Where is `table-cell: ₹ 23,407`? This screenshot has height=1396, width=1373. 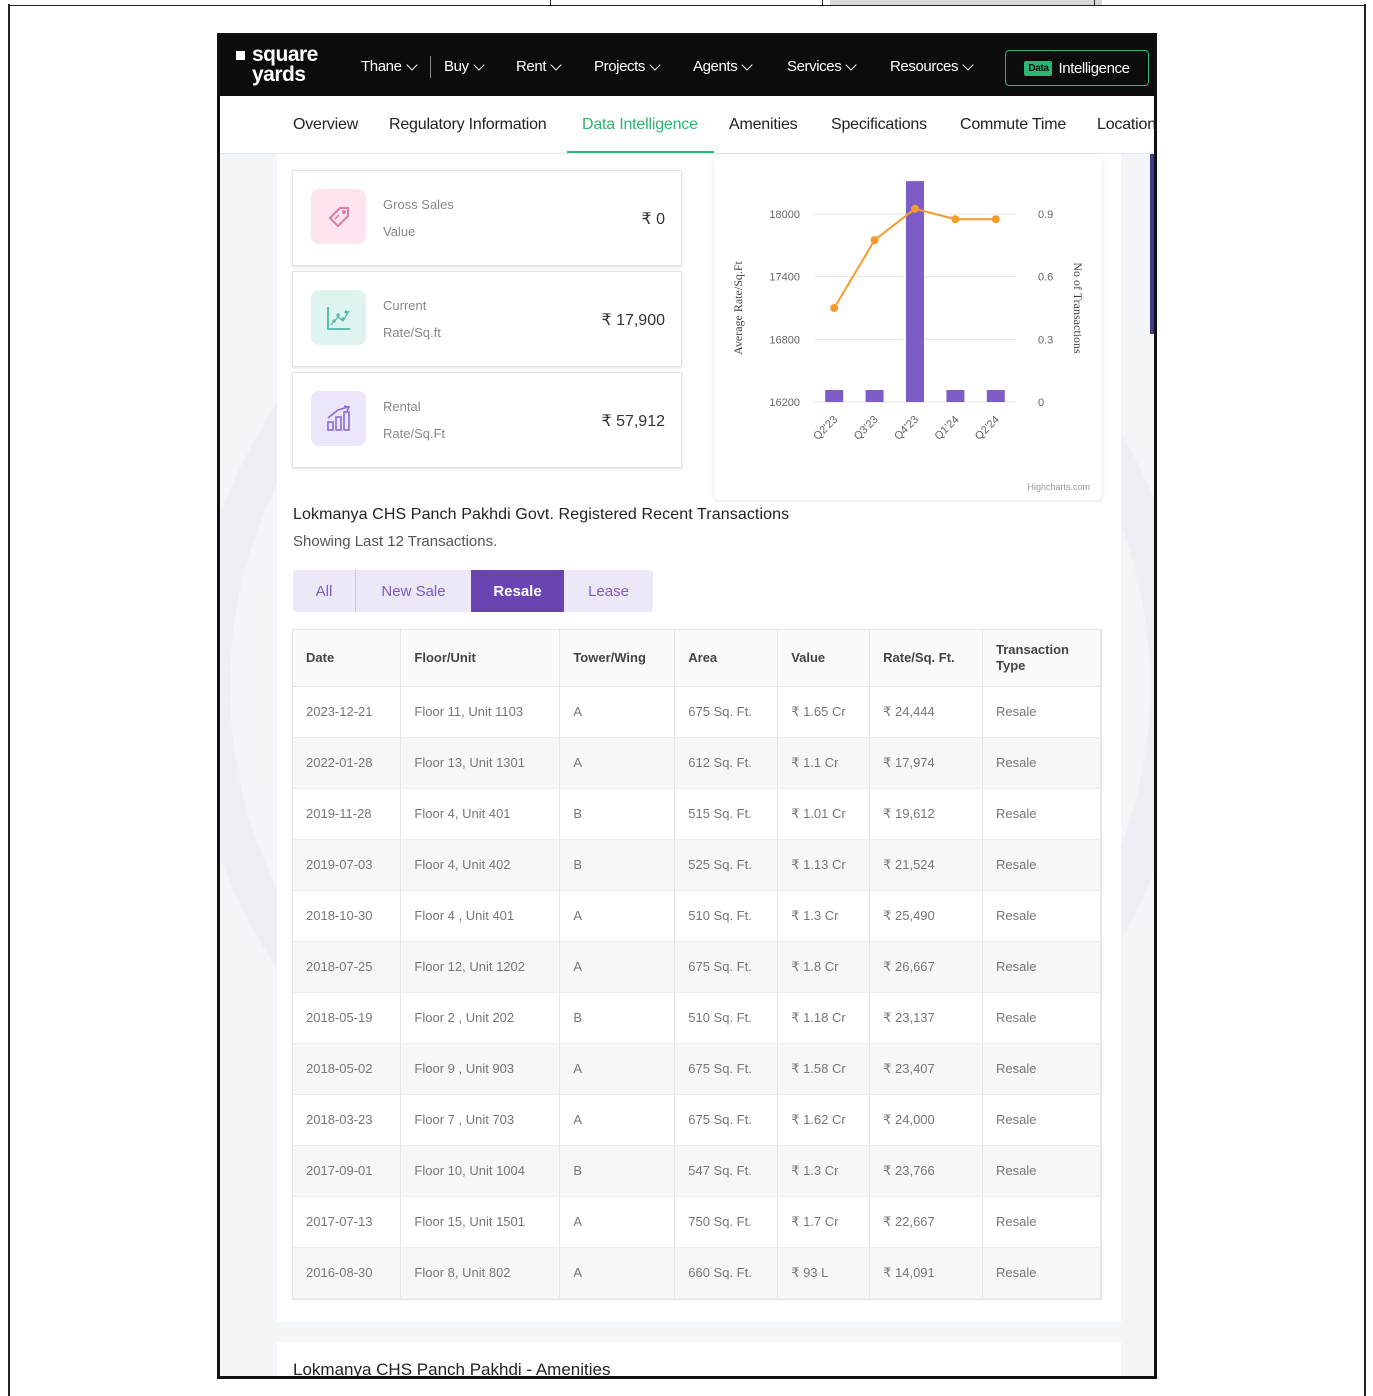
table-cell: ₹ 23,407 is located at coordinates (926, 1069).